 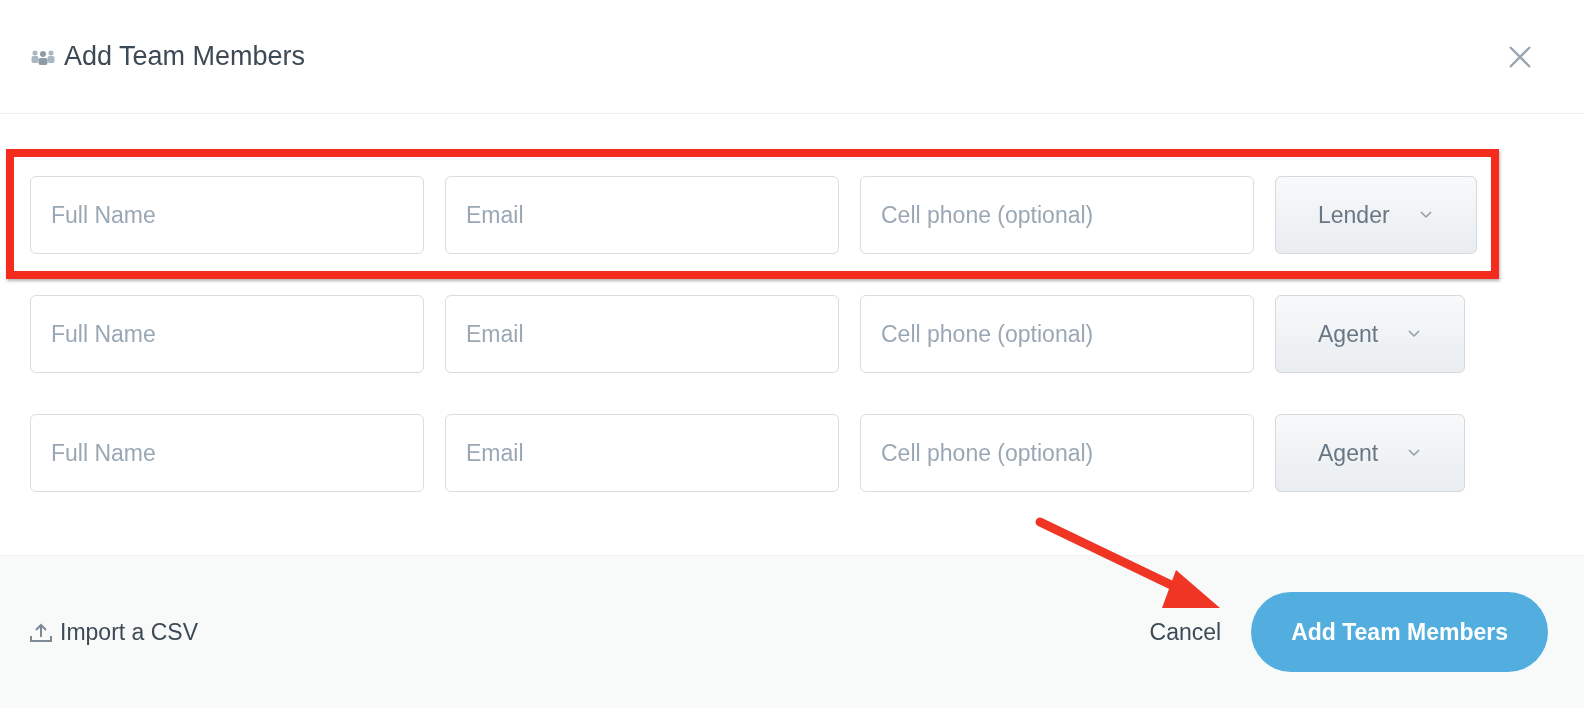 I want to click on team-icon, so click(x=43, y=56).